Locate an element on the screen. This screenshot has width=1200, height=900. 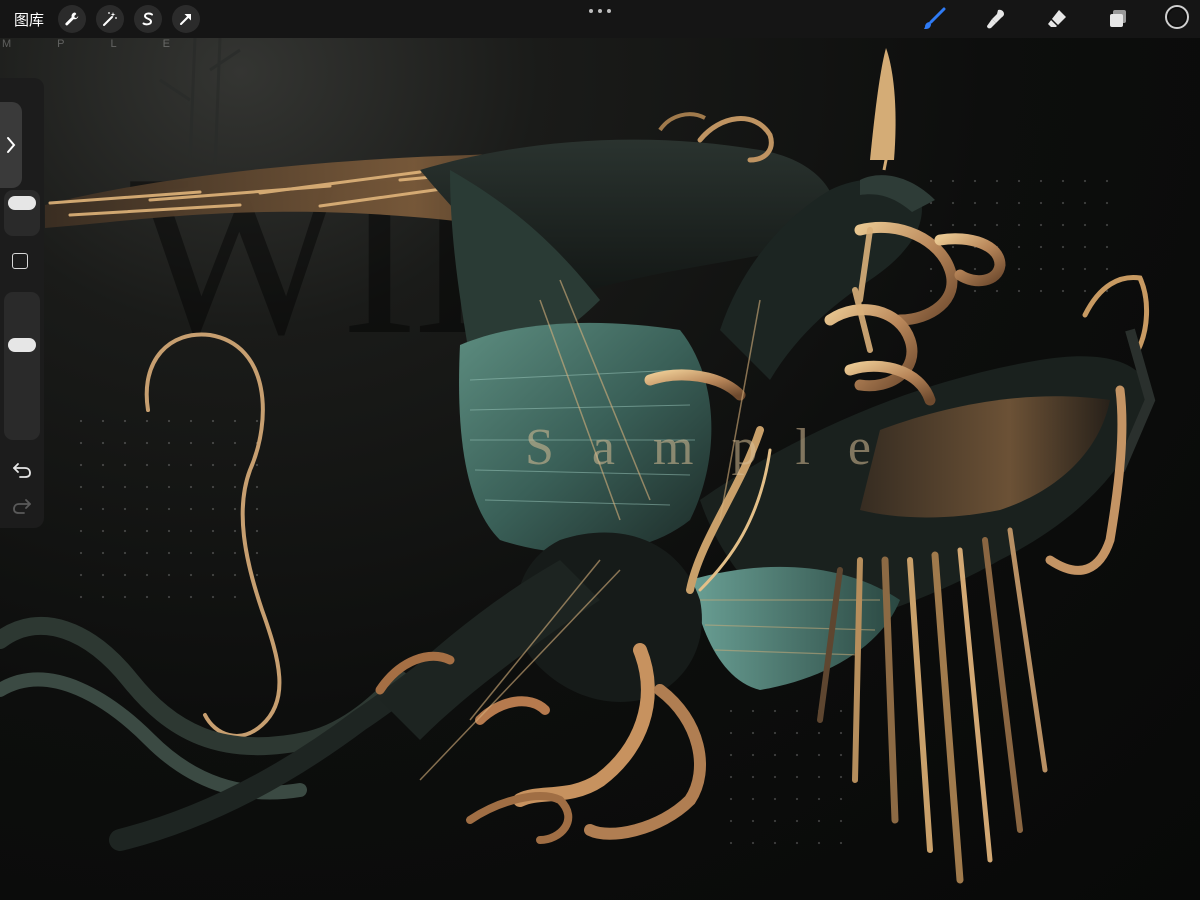
sample-watermark: Sample is located at coordinates (717, 447).